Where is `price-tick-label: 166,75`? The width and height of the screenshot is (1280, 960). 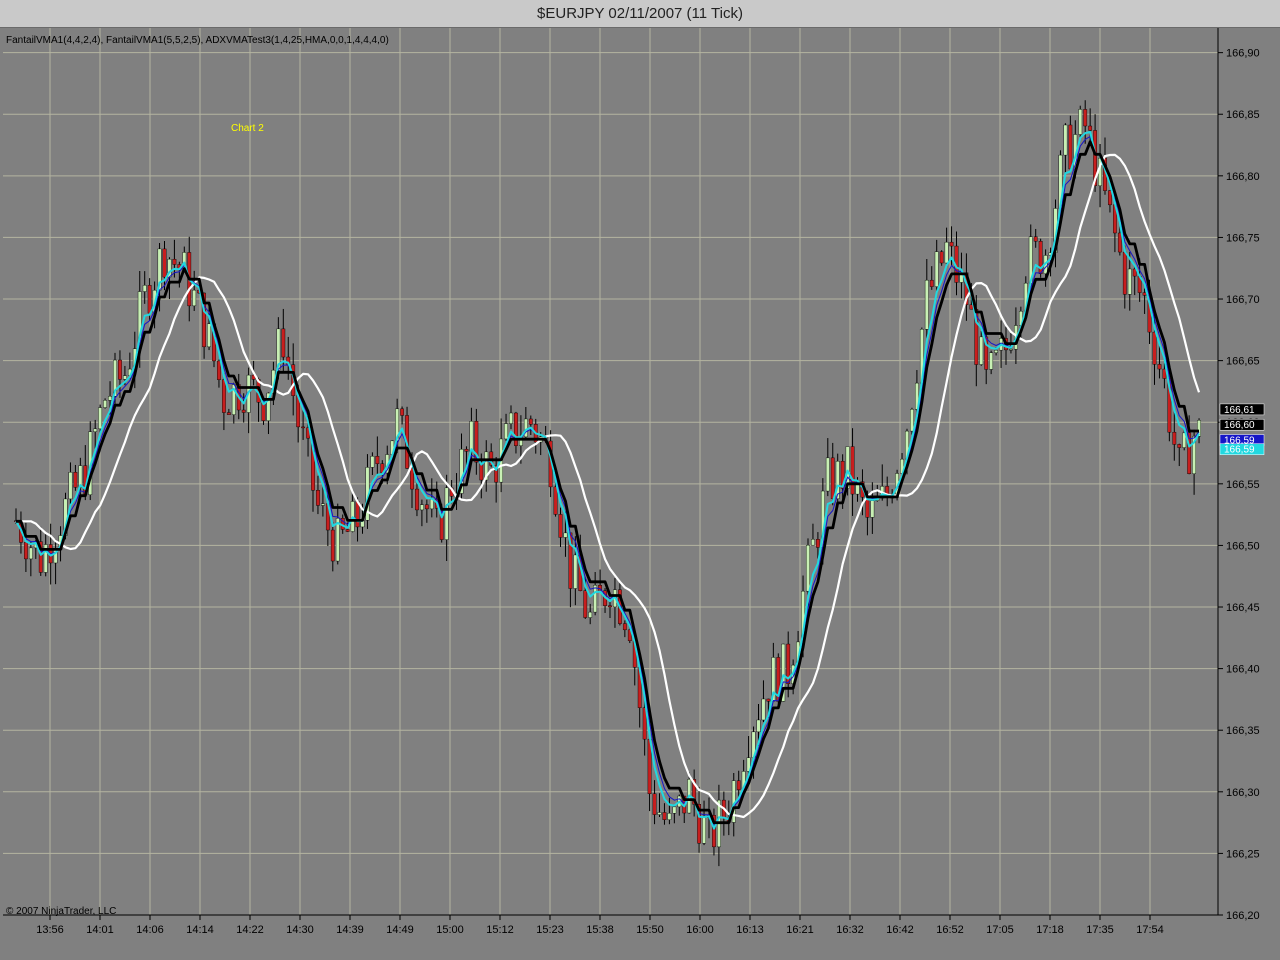
price-tick-label: 166,75 is located at coordinates (1243, 238).